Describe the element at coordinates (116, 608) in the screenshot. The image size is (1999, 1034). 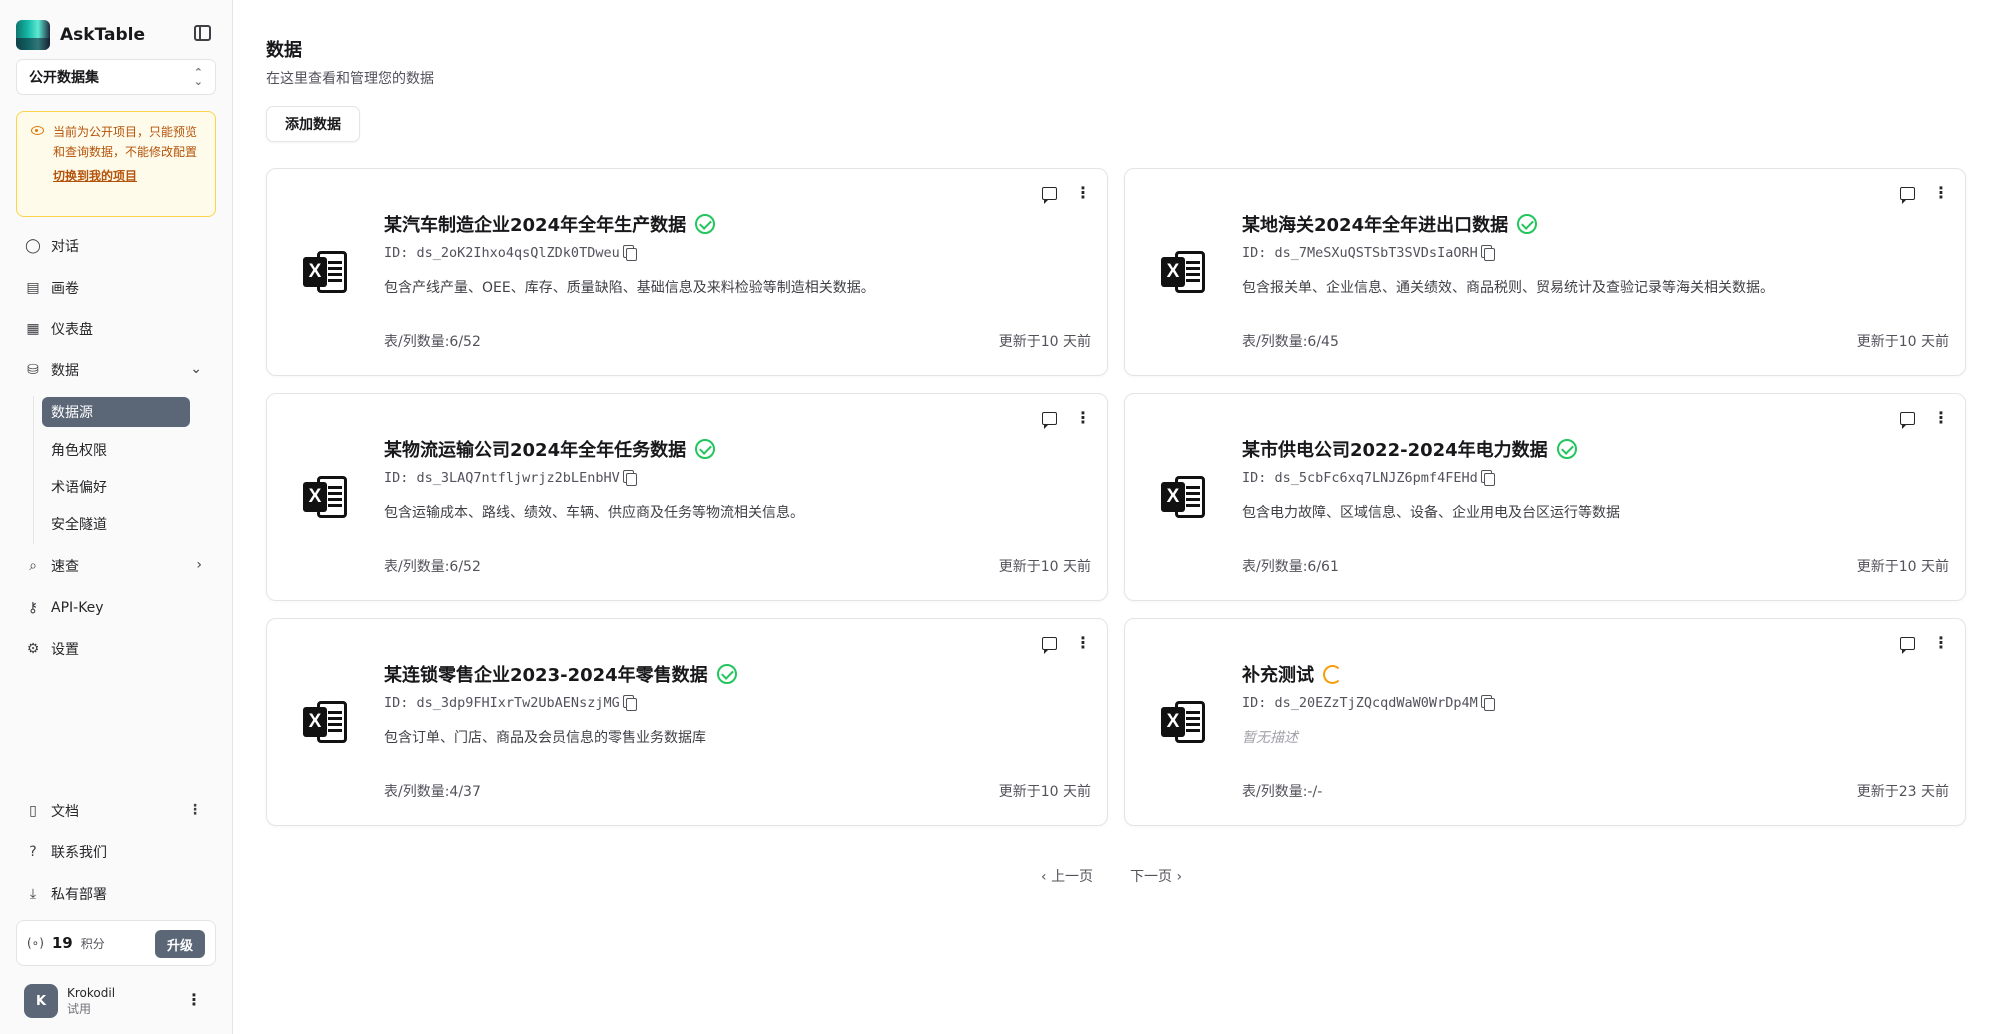
I see `nav-apikey: ⚷ API-Key` at that location.